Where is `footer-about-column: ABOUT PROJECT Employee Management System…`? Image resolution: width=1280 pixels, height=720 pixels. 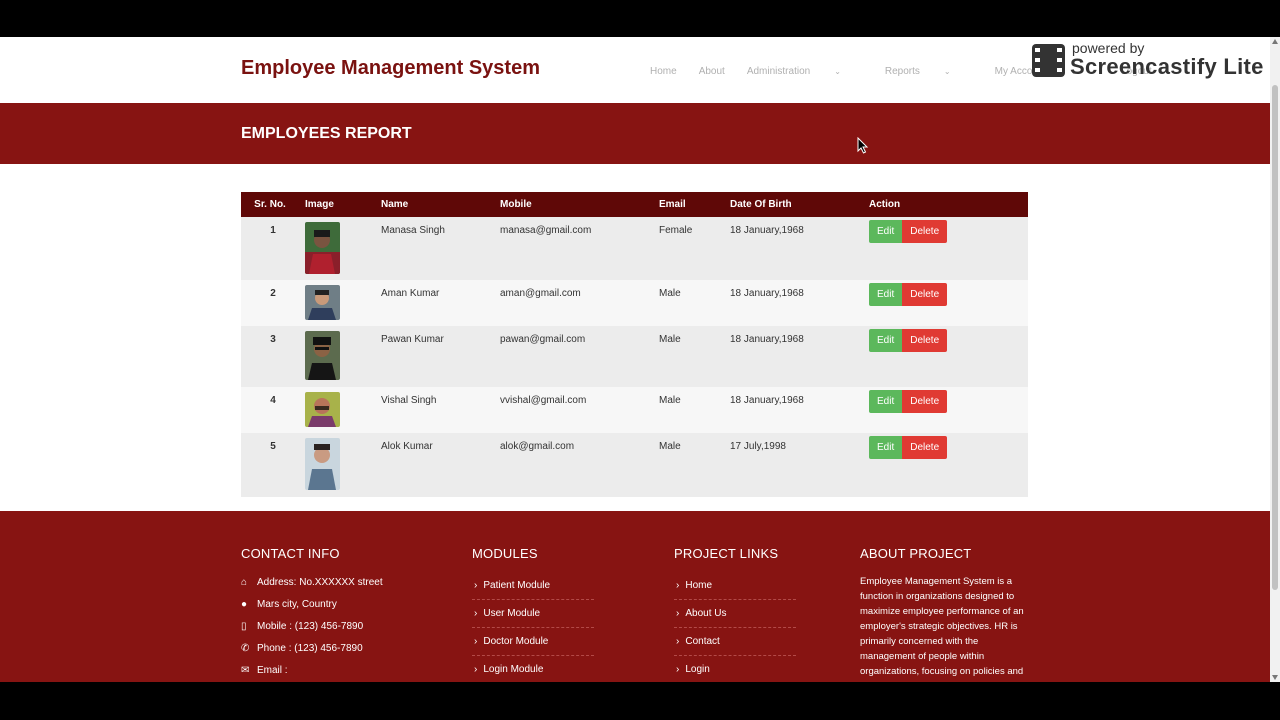
footer-about-column: ABOUT PROJECT Employee Management System… is located at coordinates (943, 612).